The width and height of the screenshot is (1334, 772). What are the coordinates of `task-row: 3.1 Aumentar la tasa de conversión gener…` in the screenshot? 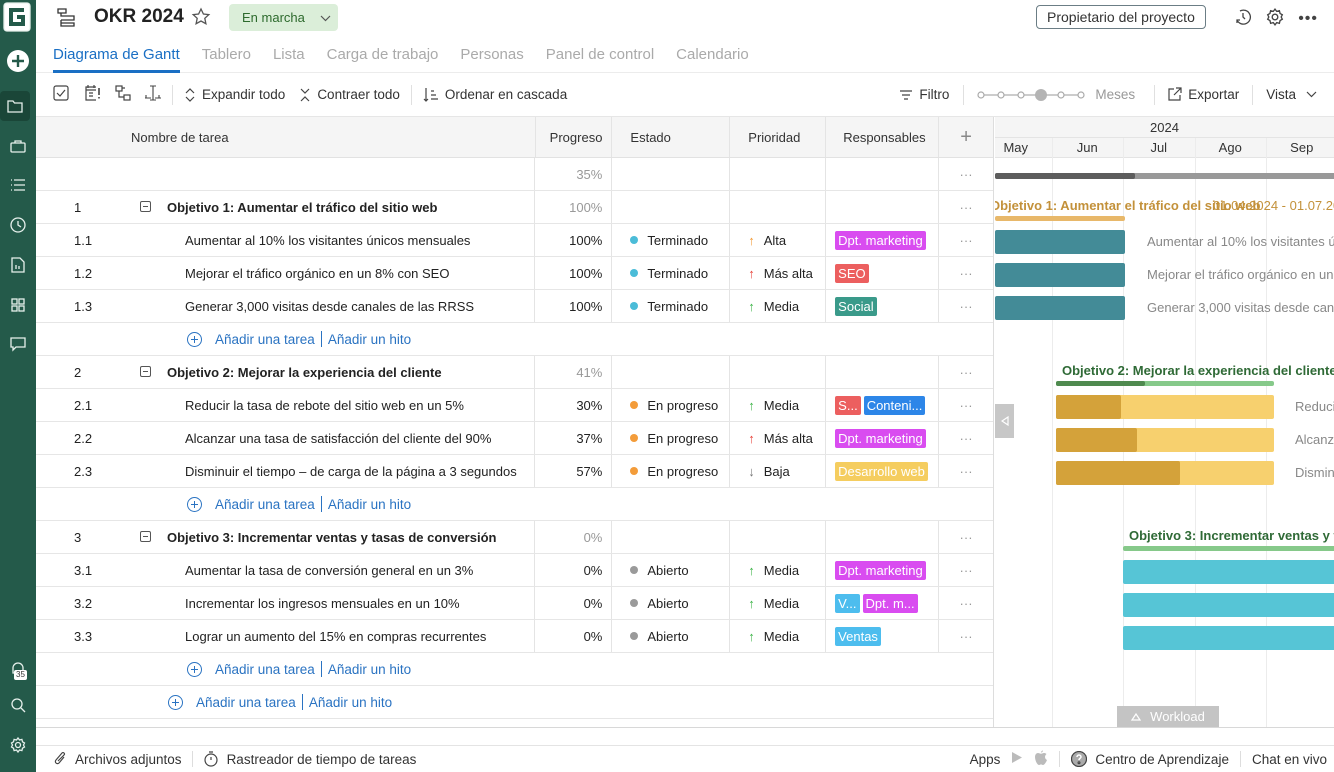 It's located at (514, 570).